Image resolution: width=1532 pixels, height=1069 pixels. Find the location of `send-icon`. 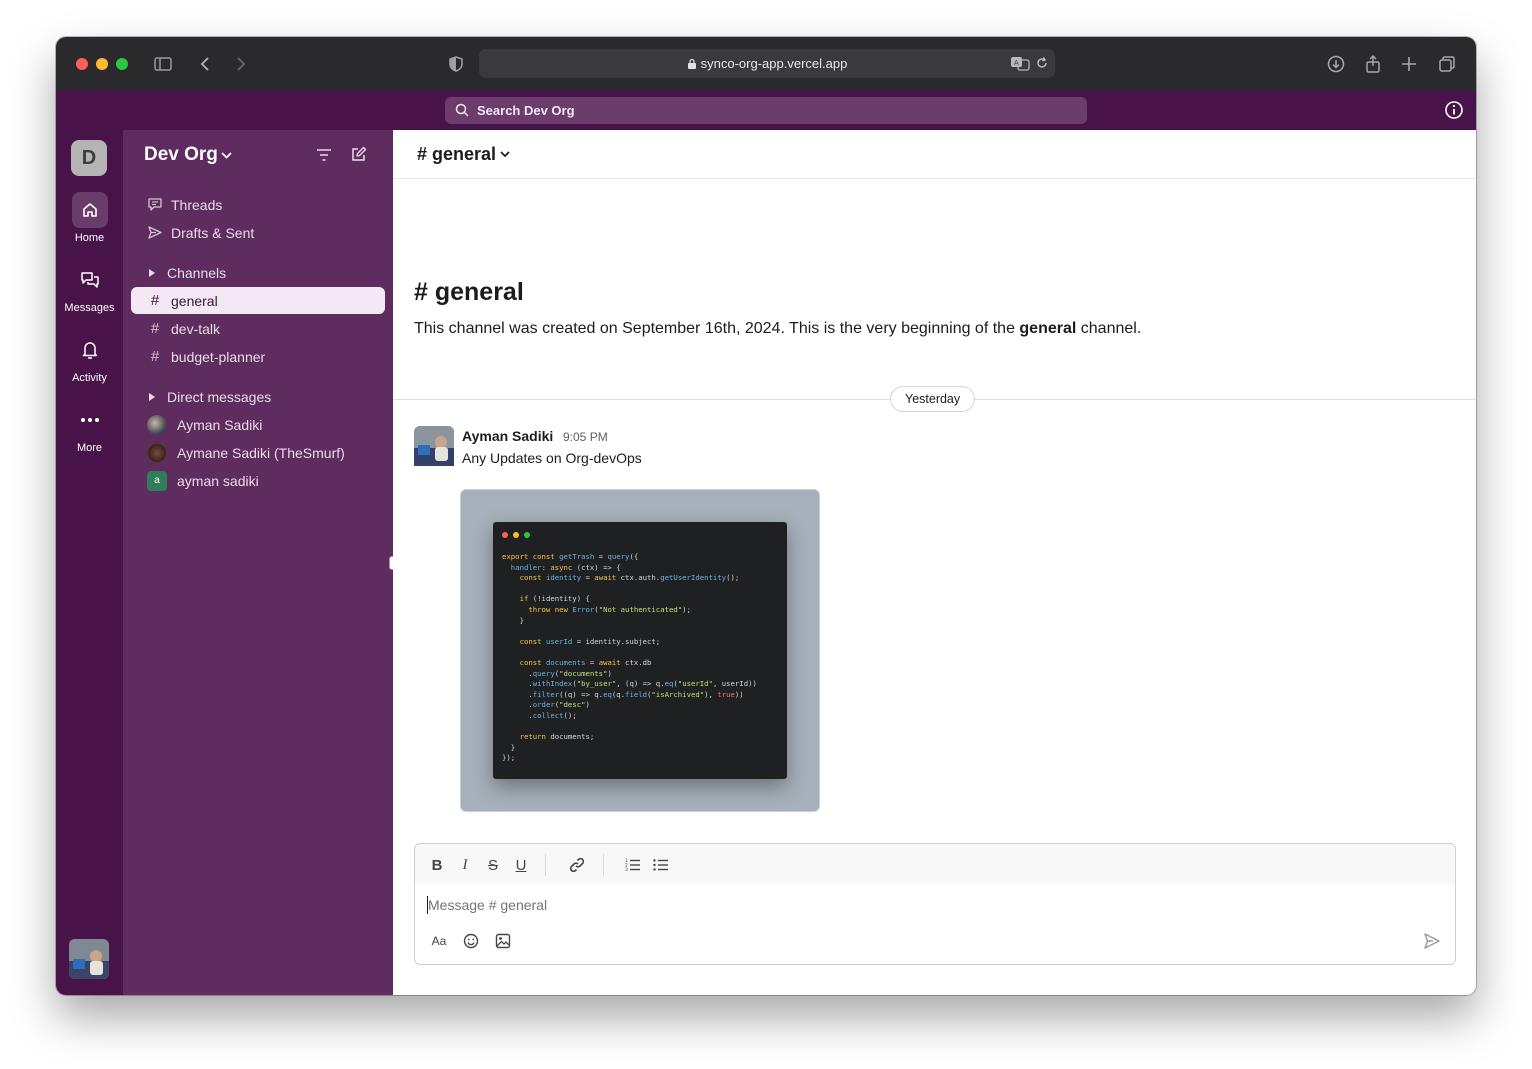

send-icon is located at coordinates (1432, 941).